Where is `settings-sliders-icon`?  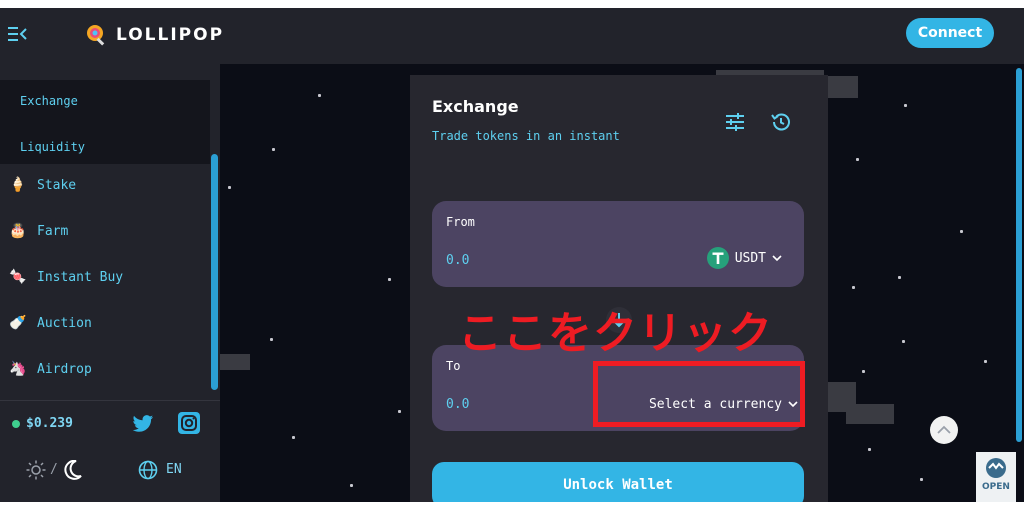
settings-sliders-icon is located at coordinates (735, 122).